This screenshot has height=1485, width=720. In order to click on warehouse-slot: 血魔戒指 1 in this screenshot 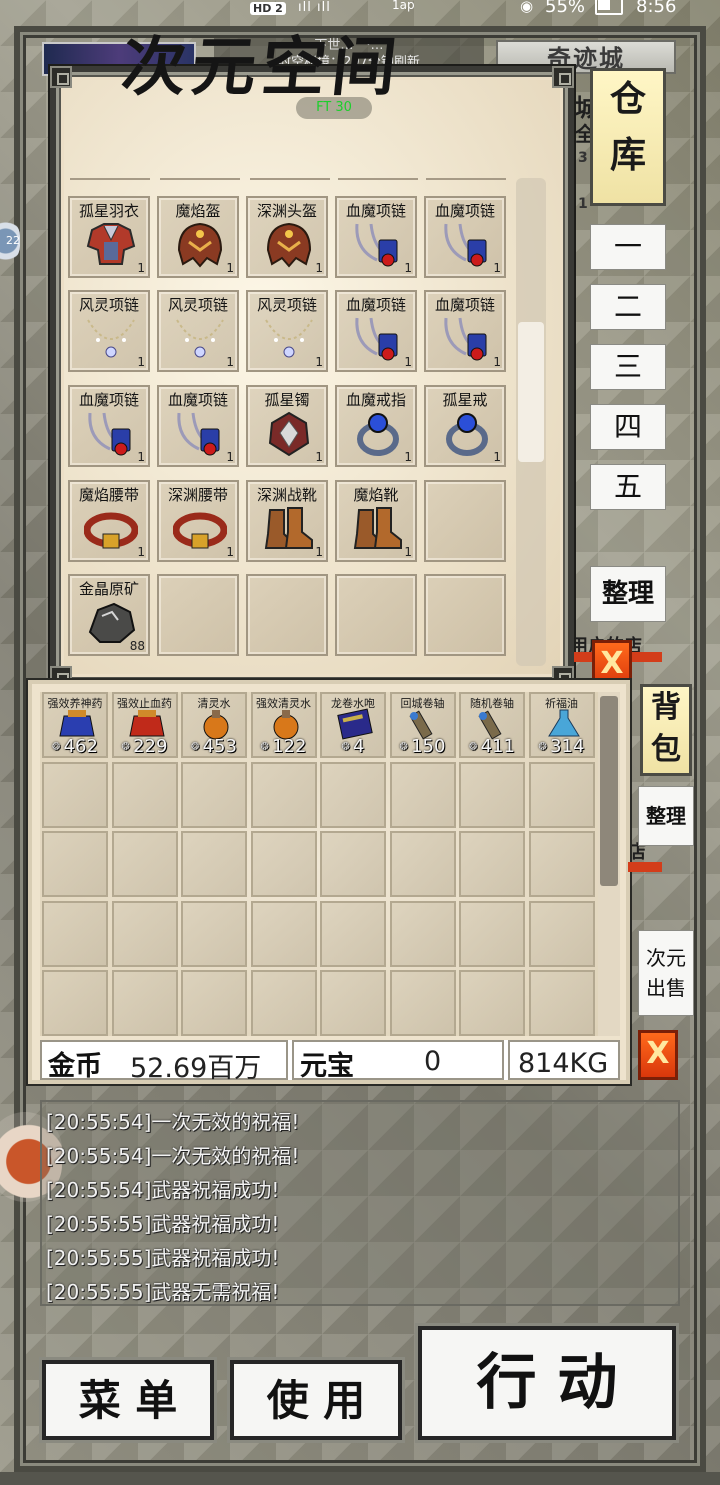, I will do `click(376, 426)`.